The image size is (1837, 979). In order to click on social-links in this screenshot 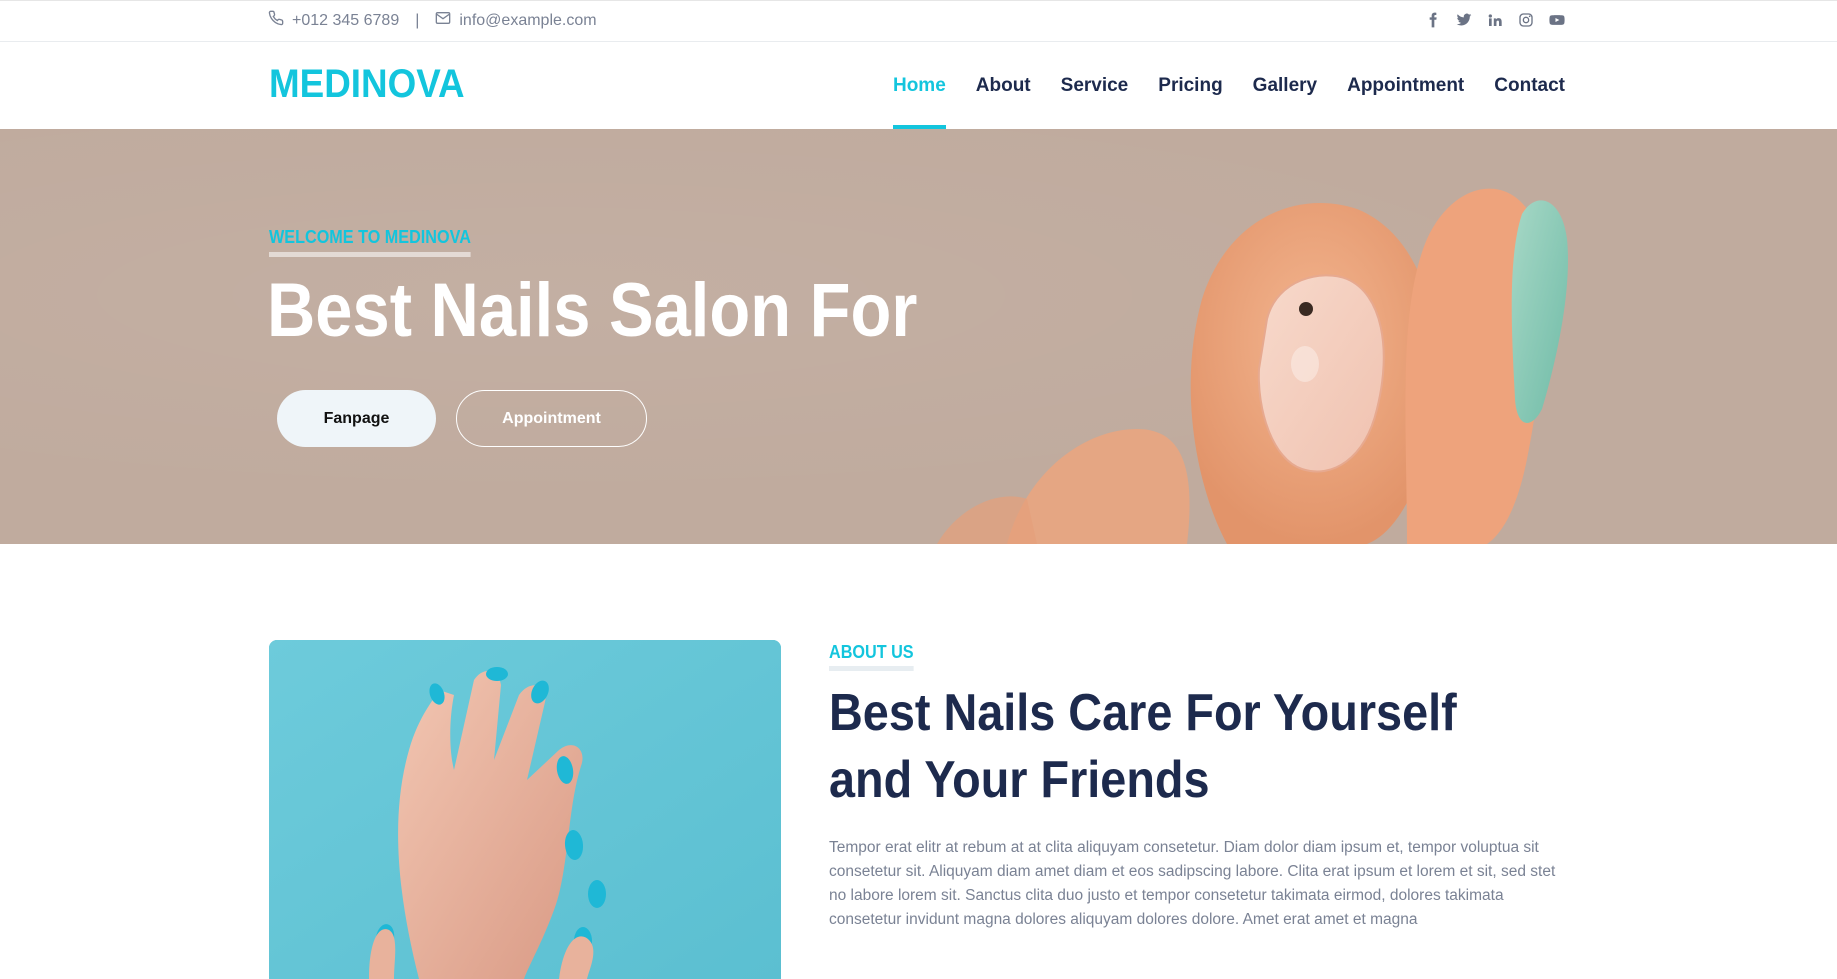, I will do `click(1494, 20)`.